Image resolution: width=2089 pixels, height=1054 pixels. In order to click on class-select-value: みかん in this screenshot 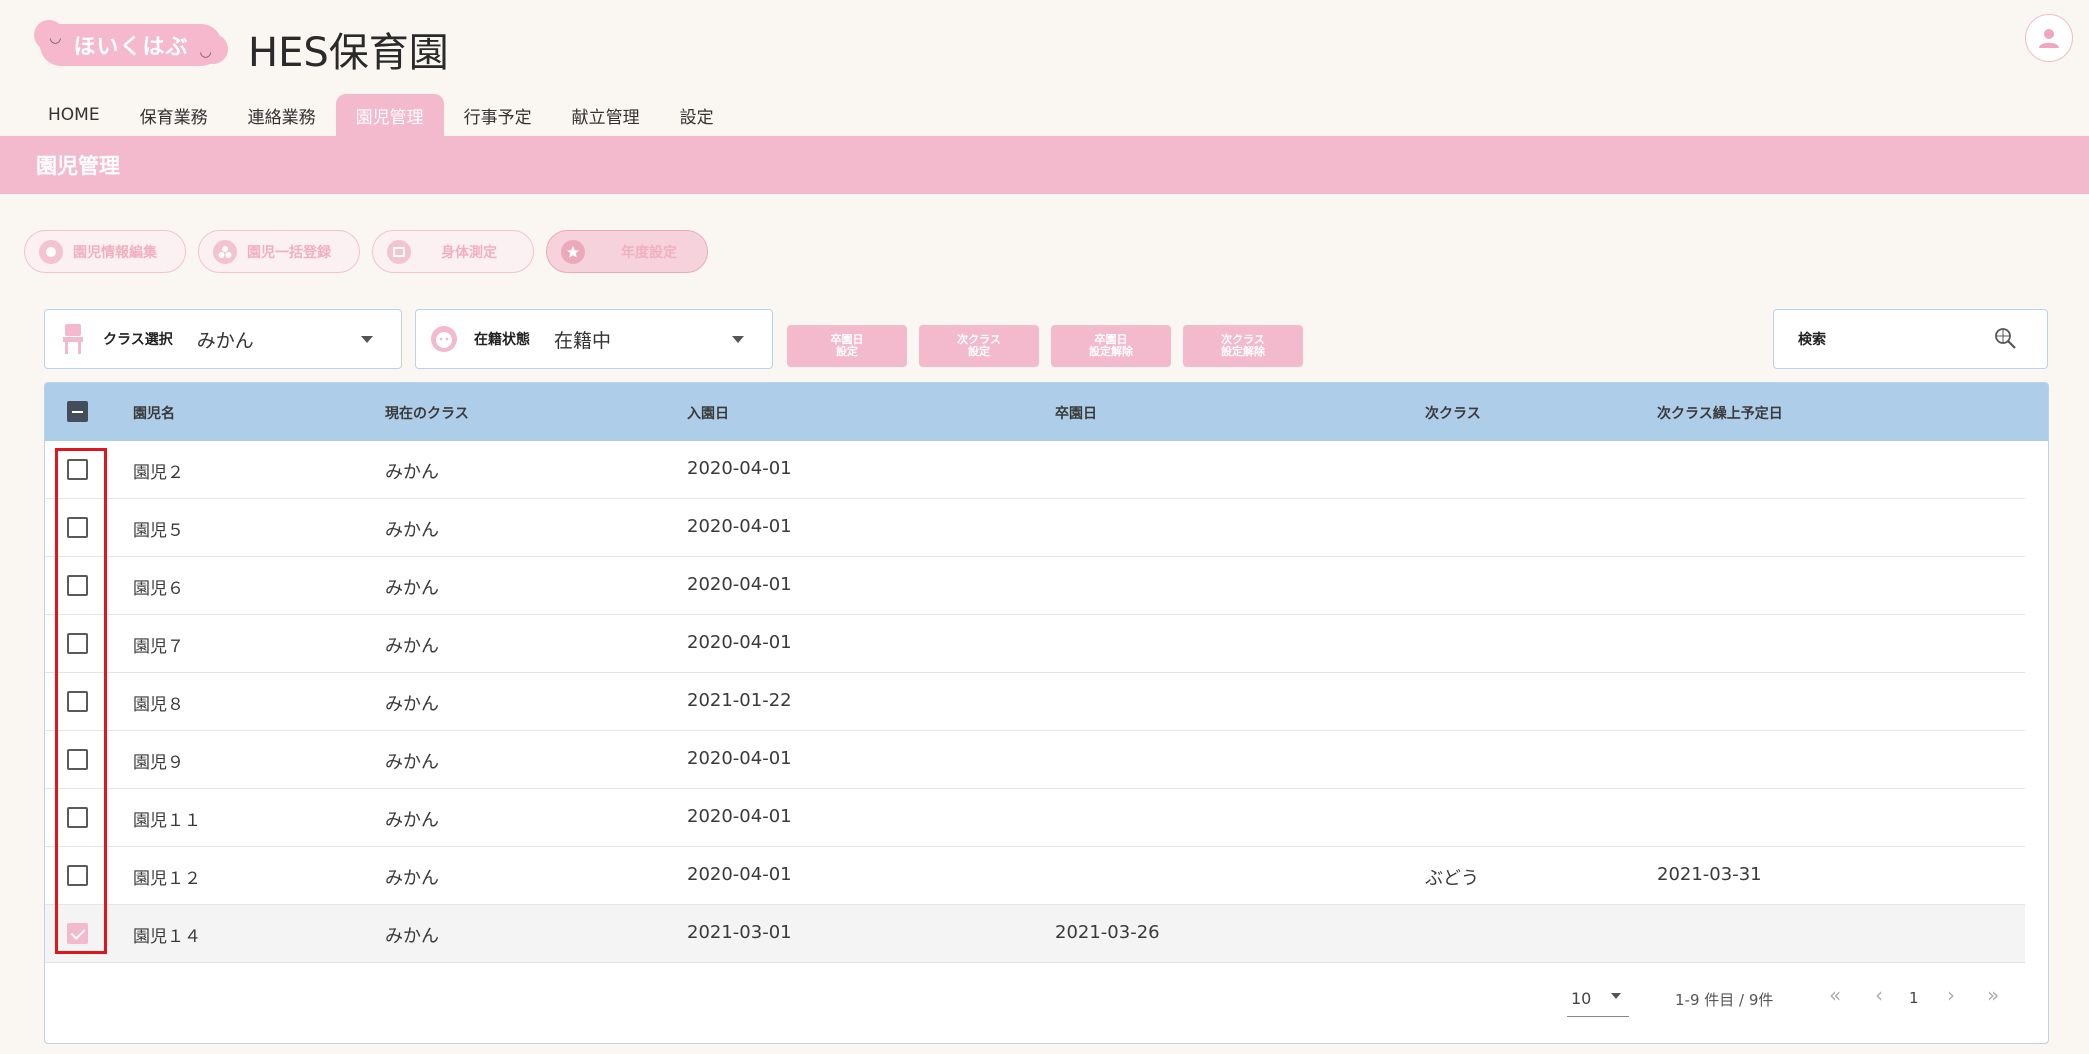, I will do `click(225, 340)`.